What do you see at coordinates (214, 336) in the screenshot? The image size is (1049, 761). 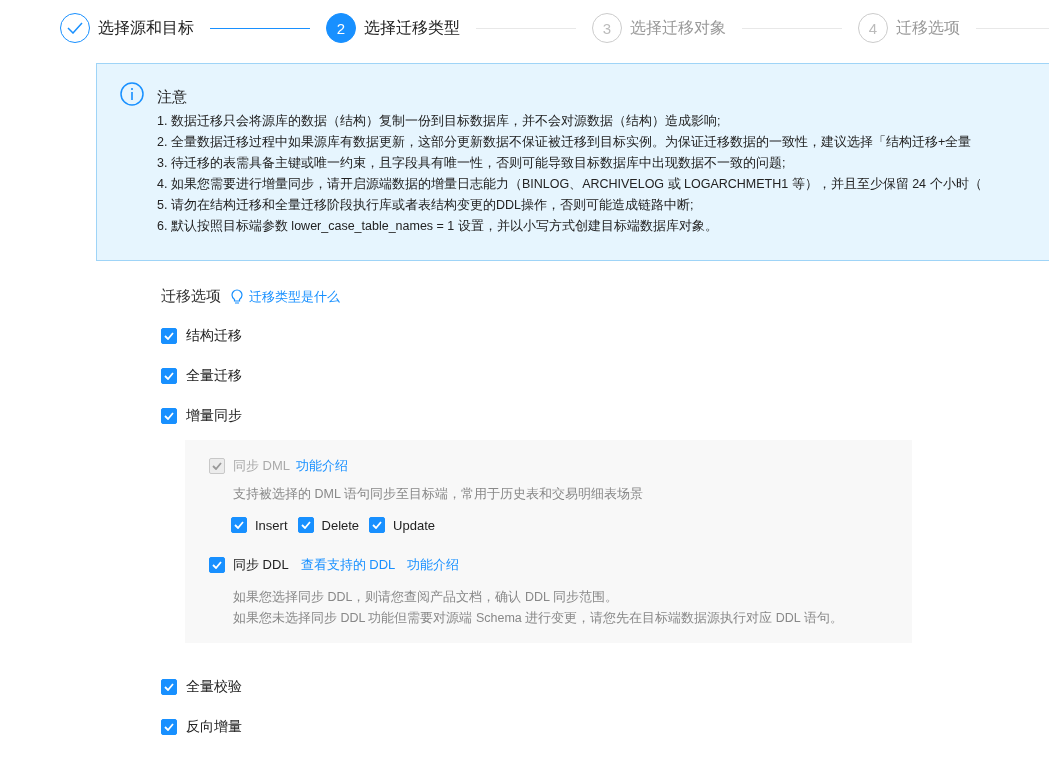 I see `checkbox-label: 结构迁移` at bounding box center [214, 336].